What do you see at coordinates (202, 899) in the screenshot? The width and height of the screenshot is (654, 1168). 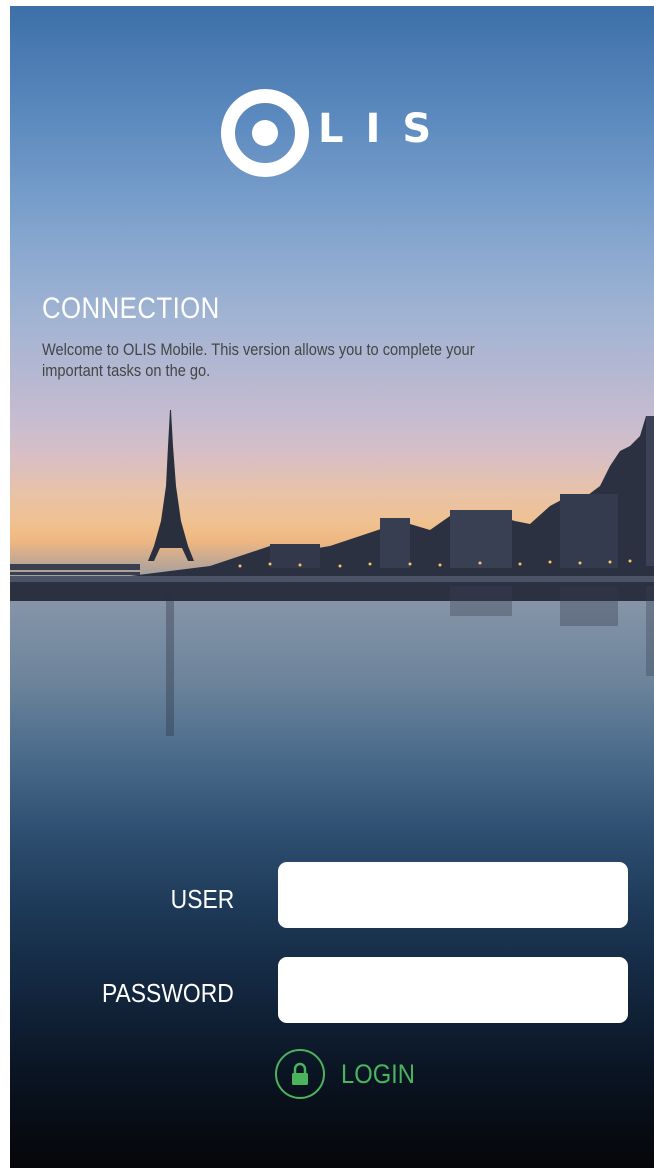 I see `user-label: USER` at bounding box center [202, 899].